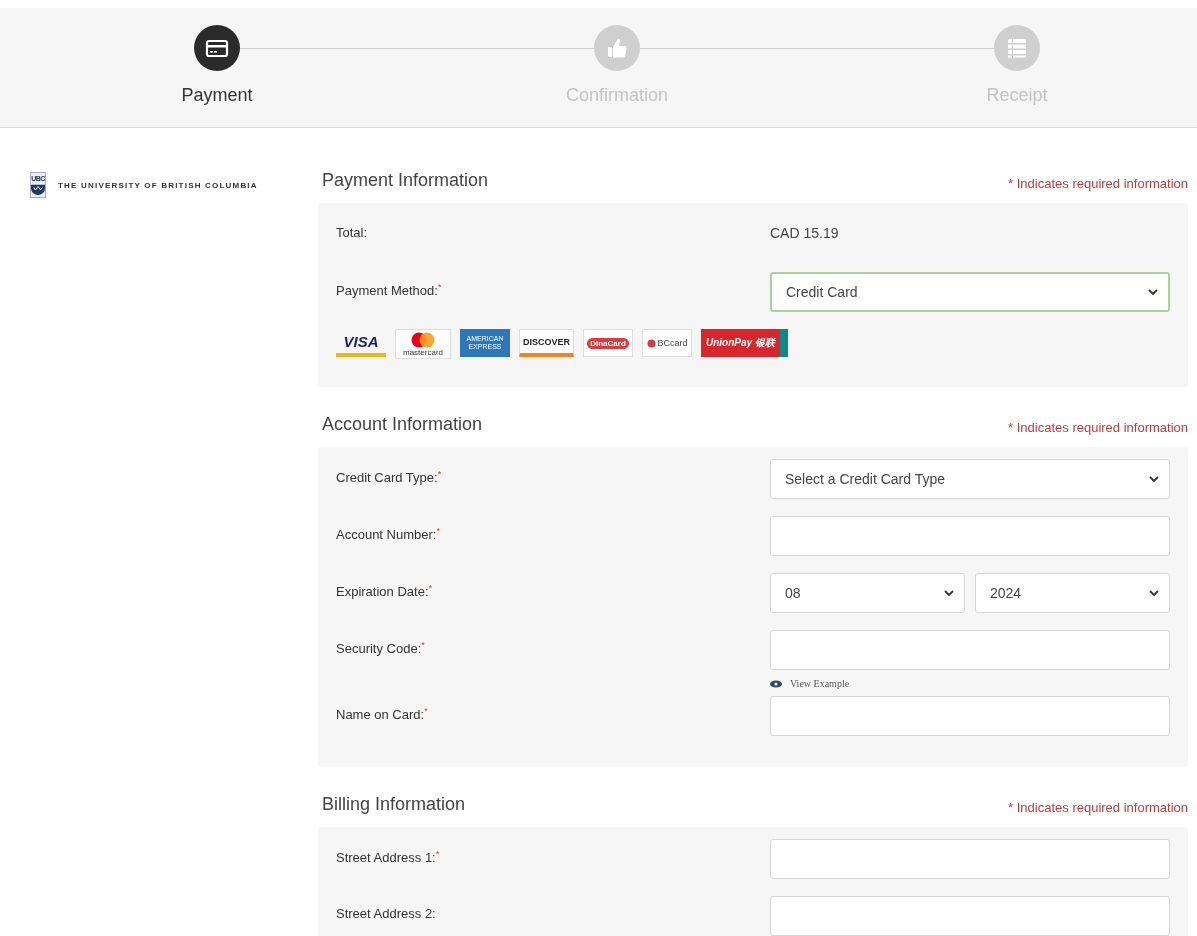 The width and height of the screenshot is (1197, 936). What do you see at coordinates (667, 343) in the screenshot?
I see `bccard-logo: BCcard` at bounding box center [667, 343].